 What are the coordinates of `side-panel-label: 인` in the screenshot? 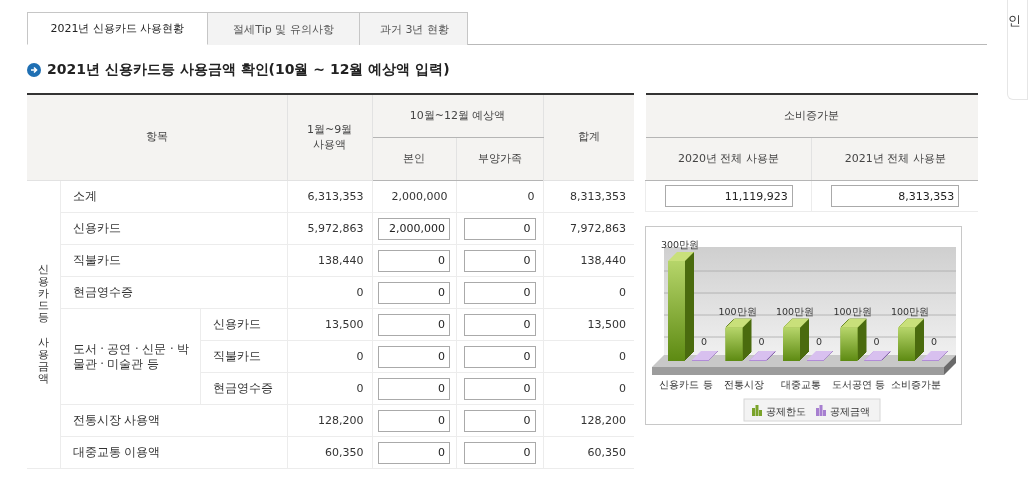 It's located at (1014, 20).